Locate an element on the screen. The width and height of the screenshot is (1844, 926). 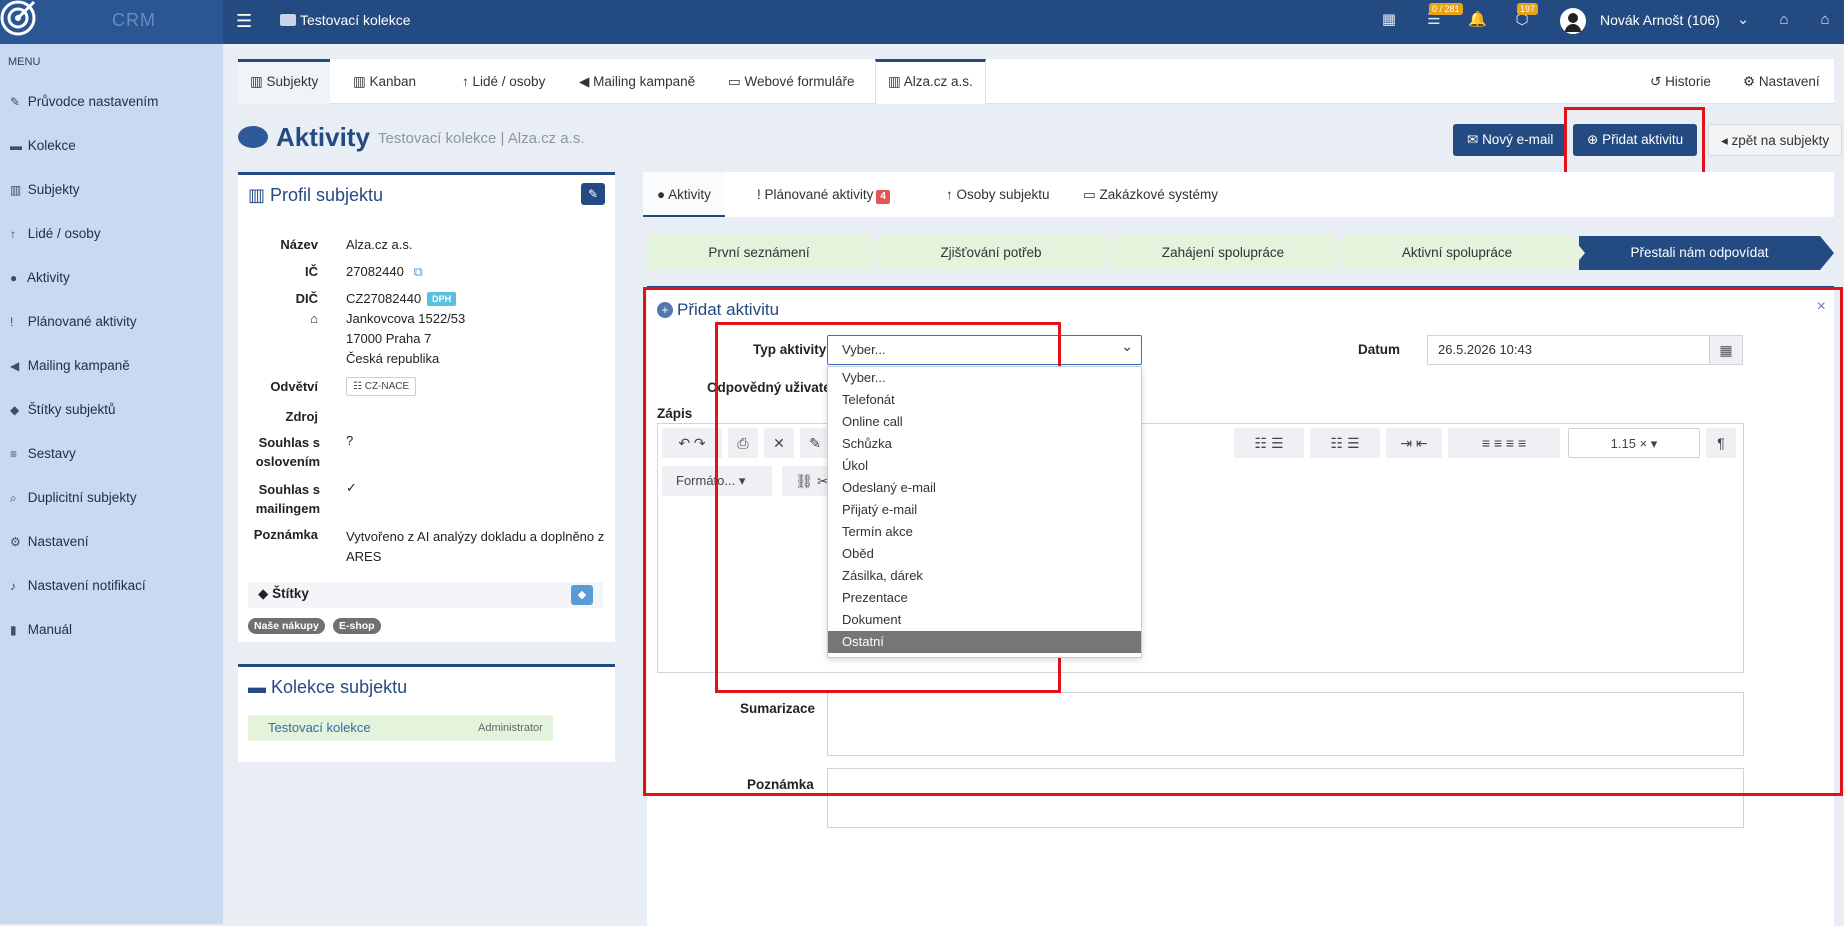
collection-title: Testovací kolekce is located at coordinates (345, 20).